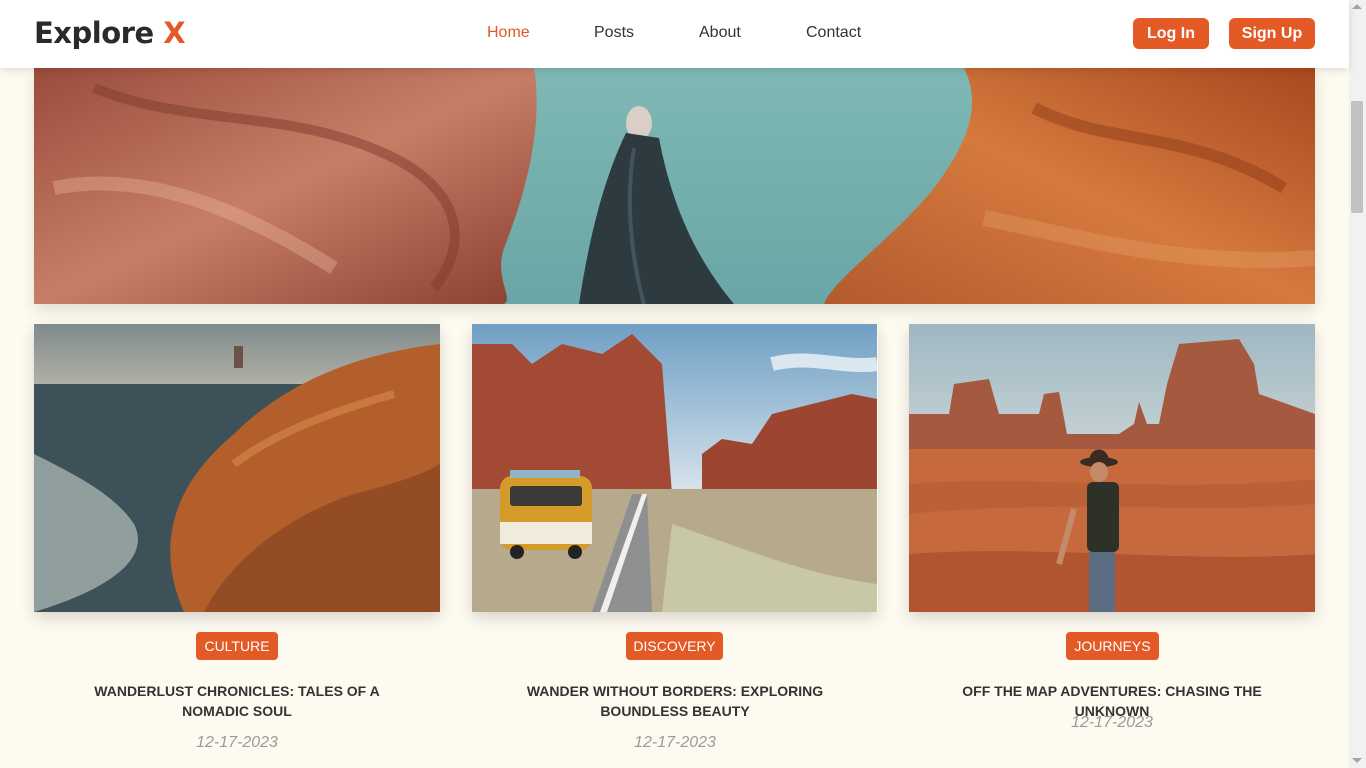 The width and height of the screenshot is (1366, 768). What do you see at coordinates (508, 33) in the screenshot?
I see `nav-link-home: Home` at bounding box center [508, 33].